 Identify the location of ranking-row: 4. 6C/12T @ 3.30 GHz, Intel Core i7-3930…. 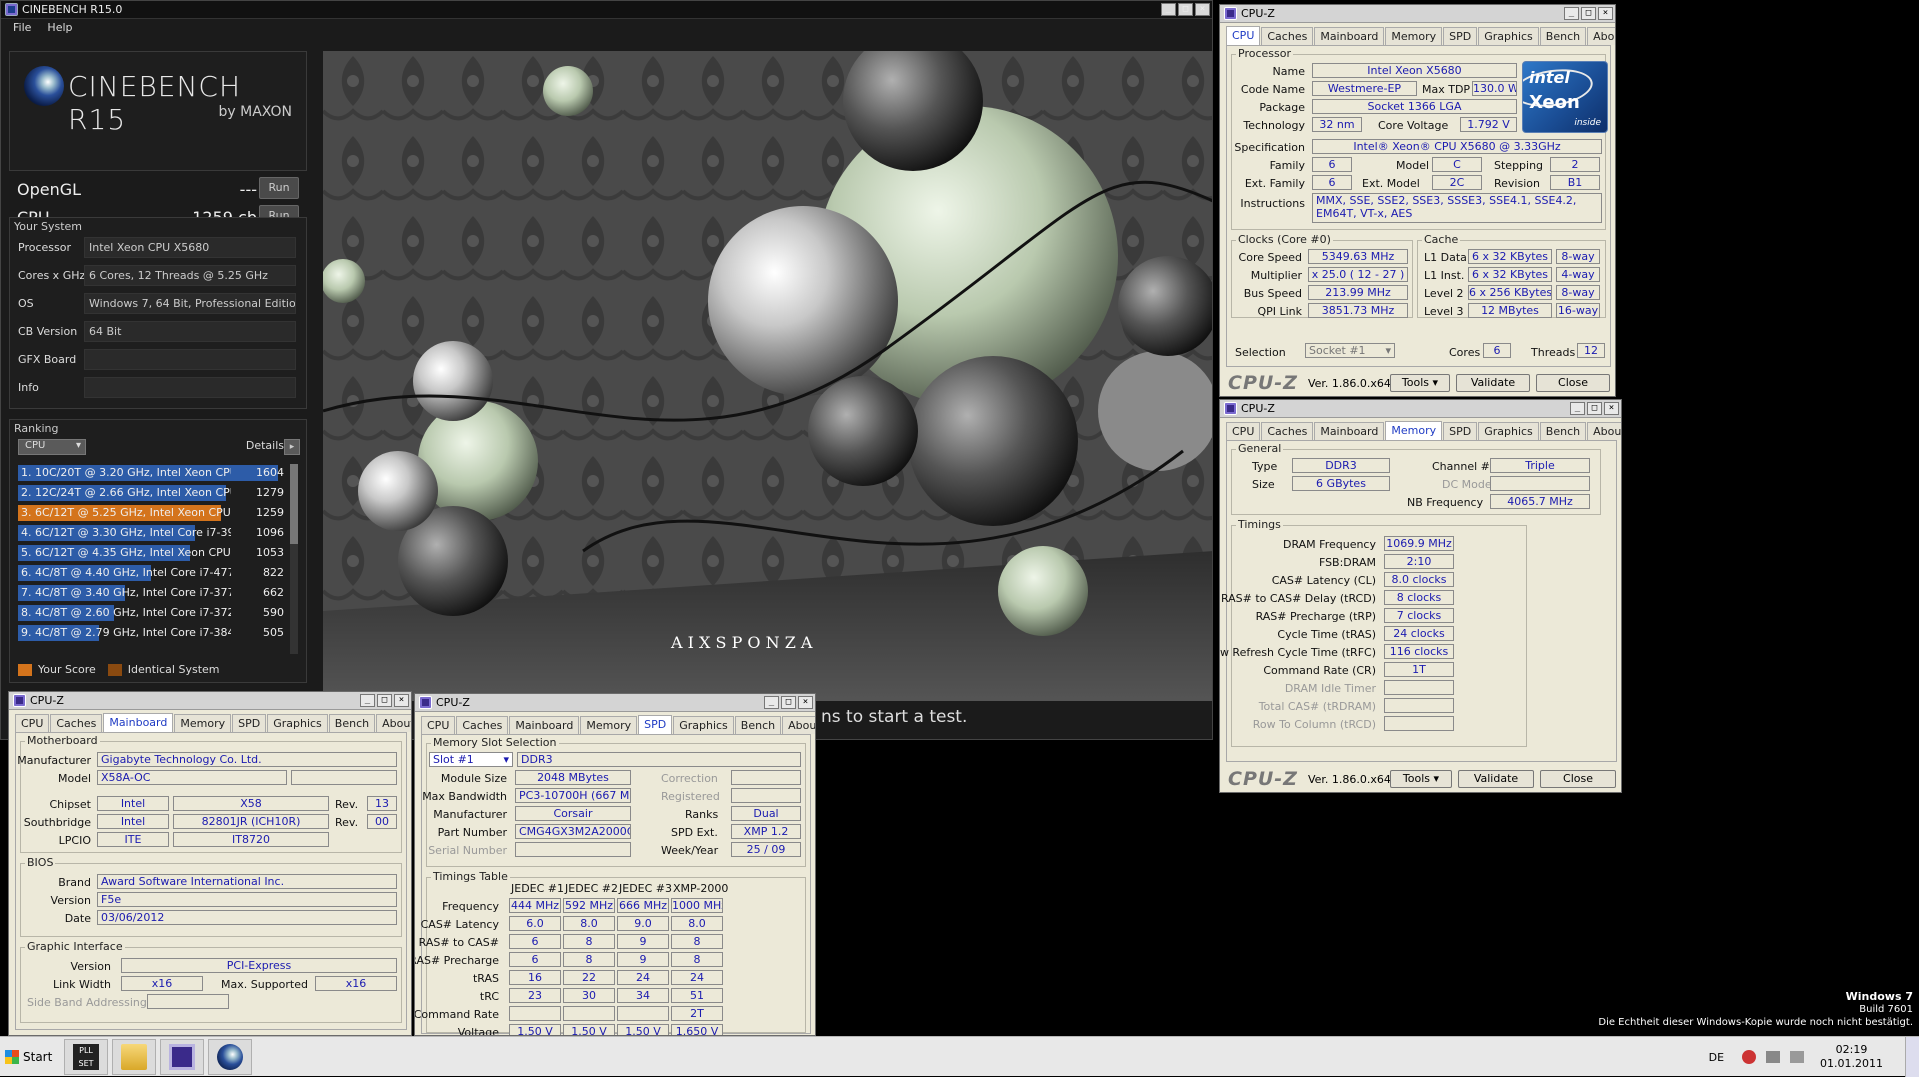
(153, 533).